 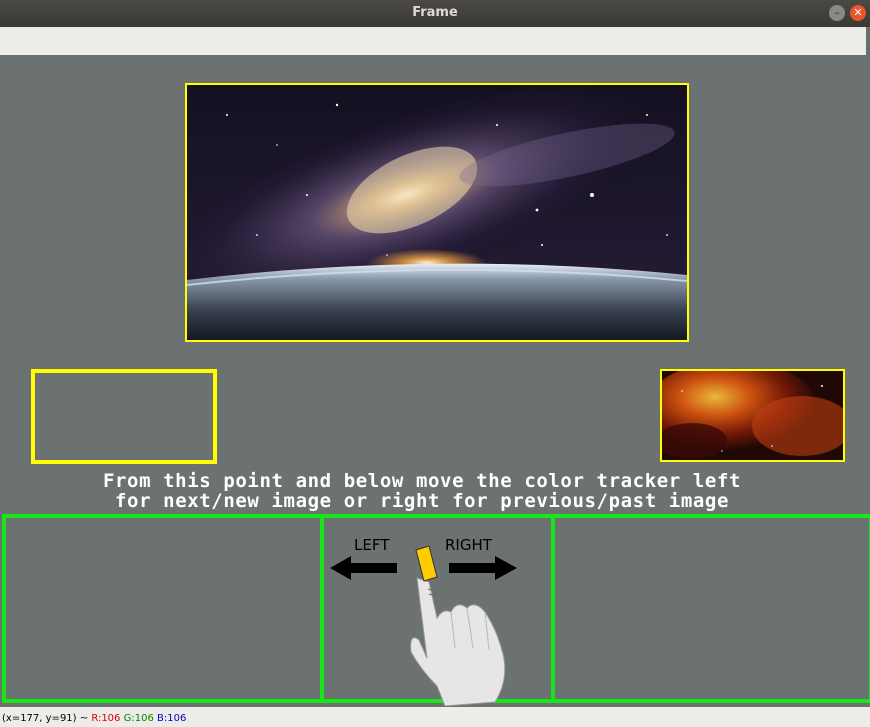 What do you see at coordinates (45, 718) in the screenshot?
I see `cursor-coords: (x=177, y=91) ~` at bounding box center [45, 718].